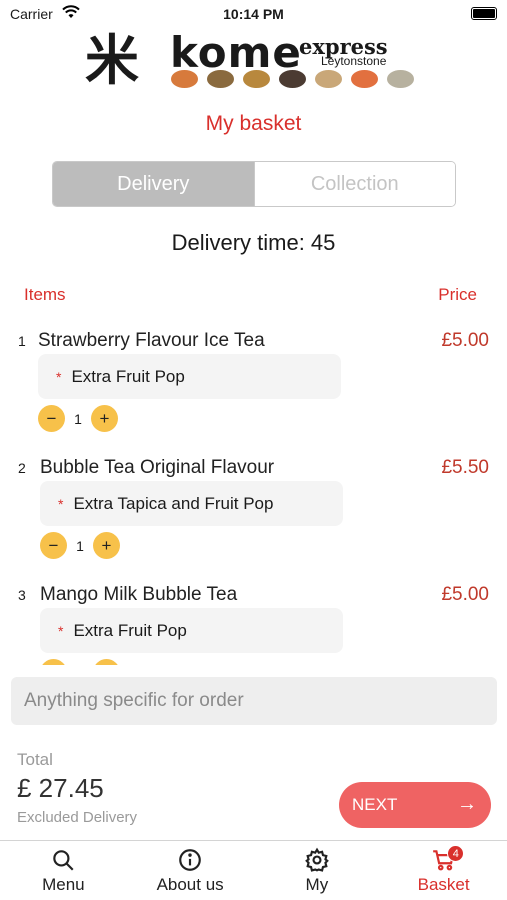  What do you see at coordinates (467, 804) in the screenshot?
I see `arrow-right-icon: →` at bounding box center [467, 804].